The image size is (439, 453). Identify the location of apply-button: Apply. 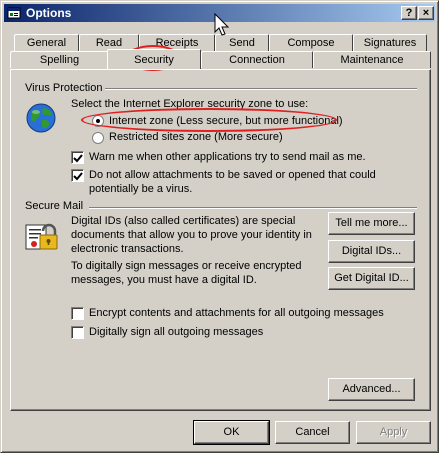
(393, 432).